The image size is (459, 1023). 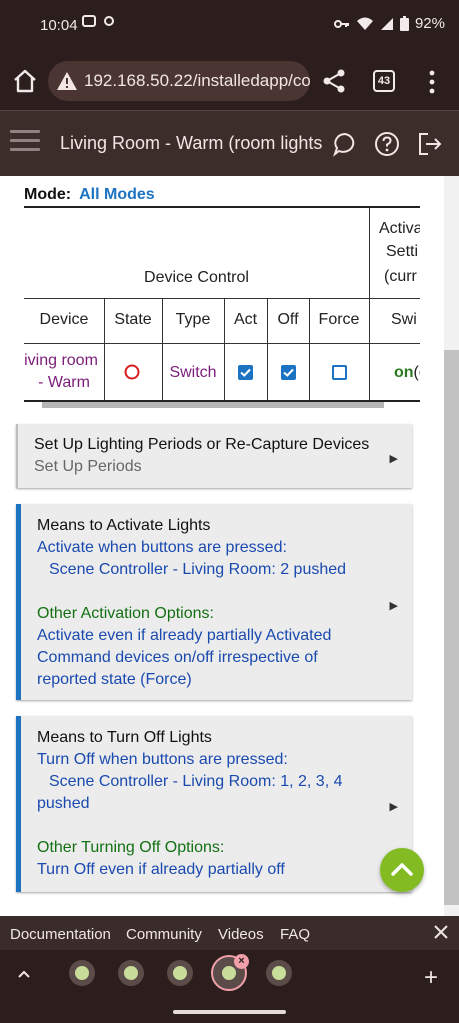 What do you see at coordinates (241, 961) in the screenshot?
I see `close-tab-icon: ×` at bounding box center [241, 961].